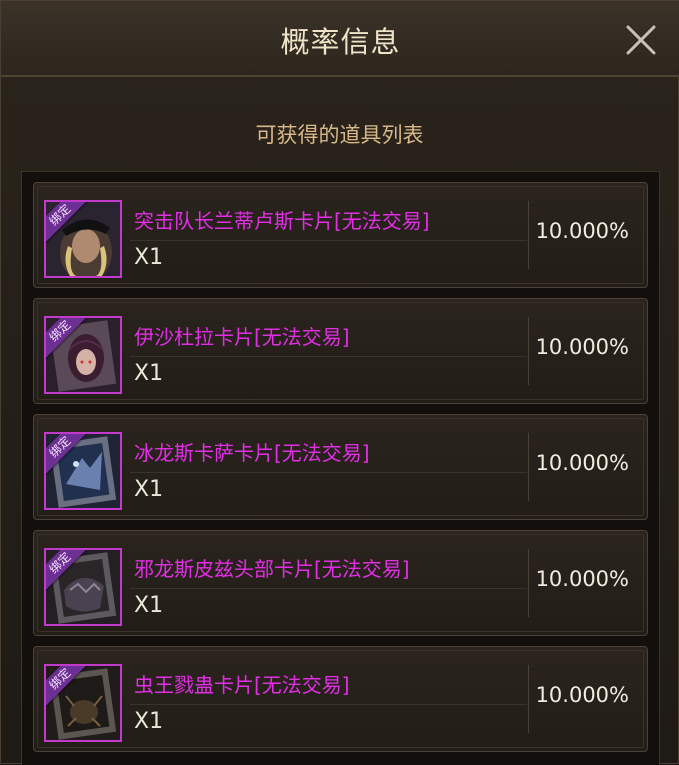 The width and height of the screenshot is (679, 765). What do you see at coordinates (340, 42) in the screenshot?
I see `dialog-title: 概率信息` at bounding box center [340, 42].